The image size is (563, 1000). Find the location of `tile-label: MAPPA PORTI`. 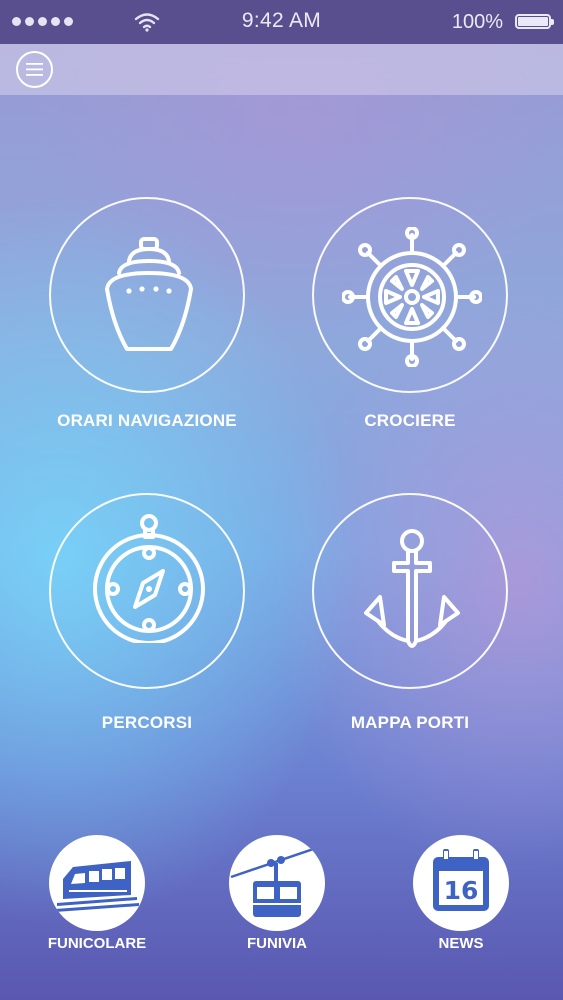

tile-label: MAPPA PORTI is located at coordinates (410, 722).